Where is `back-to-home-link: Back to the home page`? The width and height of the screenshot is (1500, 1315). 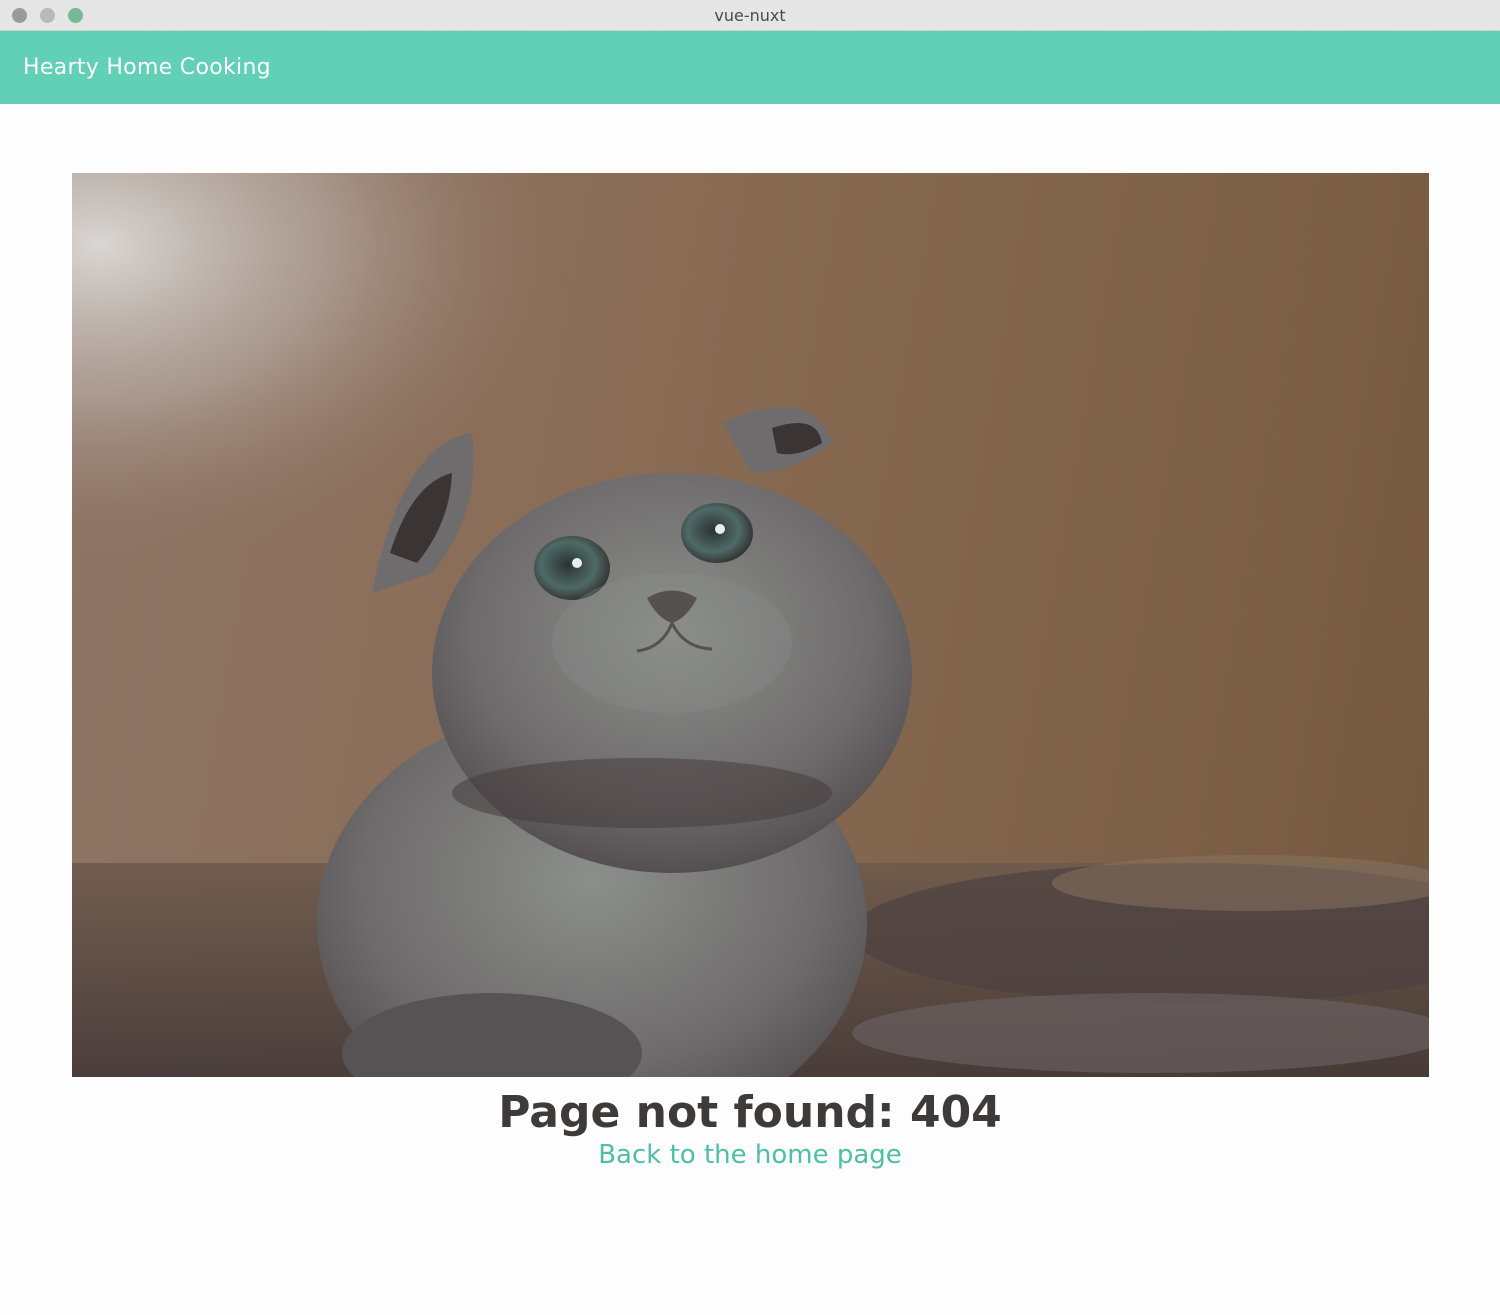
back-to-home-link: Back to the home page is located at coordinates (750, 1155).